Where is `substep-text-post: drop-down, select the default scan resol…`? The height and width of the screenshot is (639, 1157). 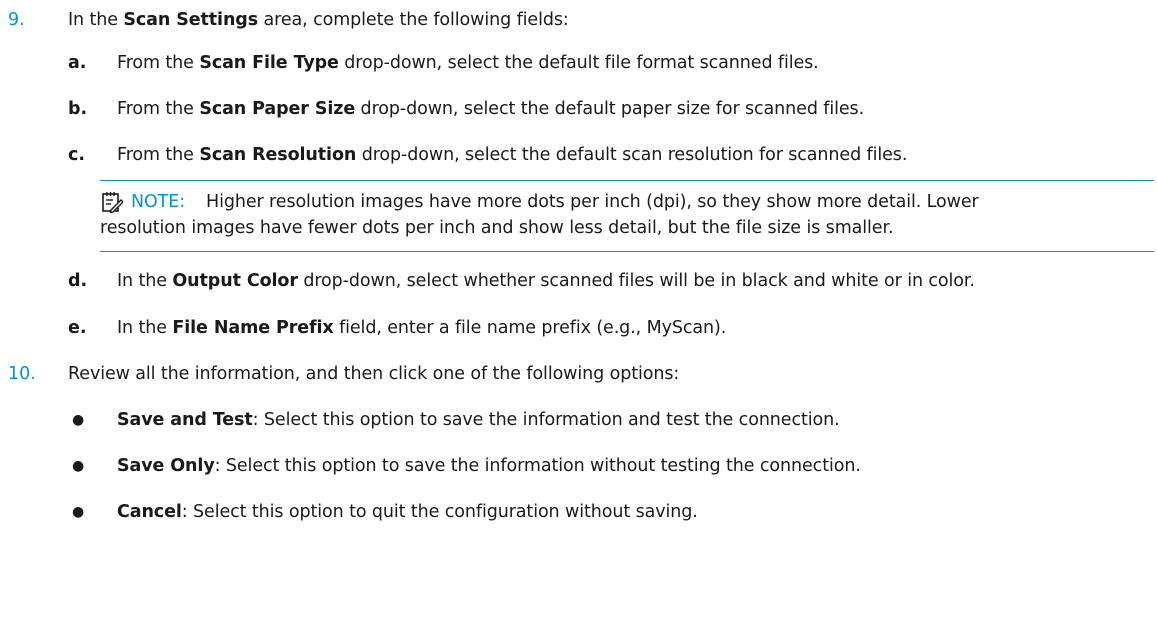
substep-text-post: drop-down, select the default scan resol… is located at coordinates (632, 155).